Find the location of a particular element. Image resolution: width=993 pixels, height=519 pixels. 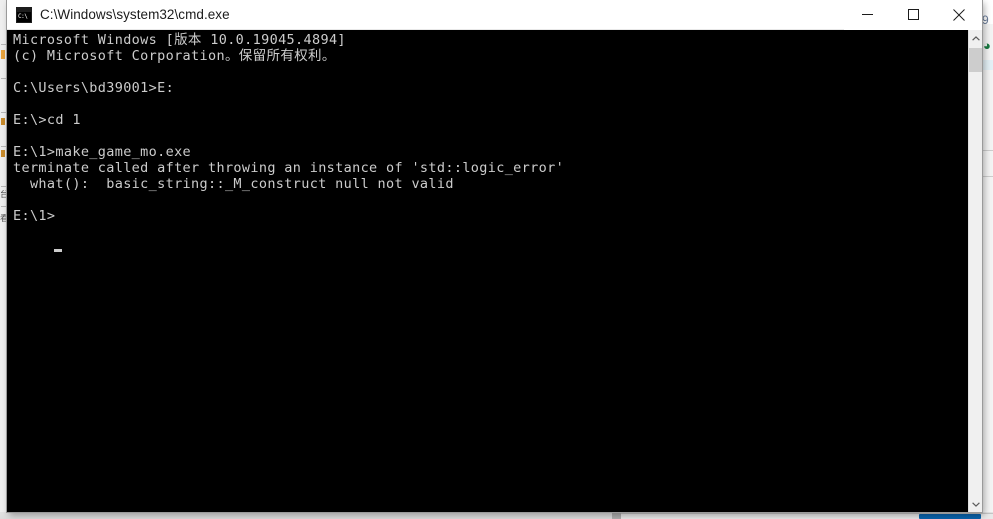

background-right-badge: 9 is located at coordinates (985, 20).